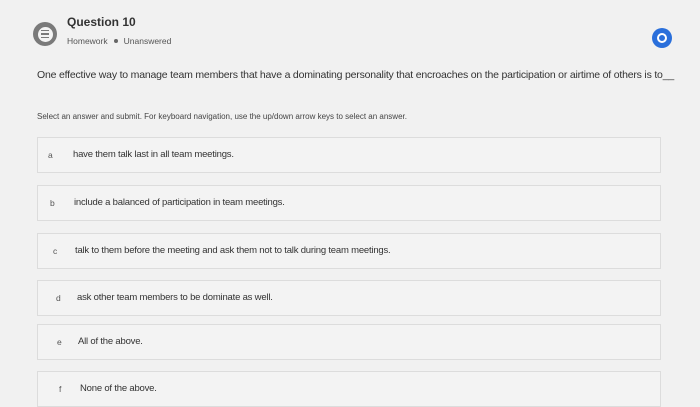 This screenshot has width=700, height=407. Describe the element at coordinates (147, 41) in the screenshot. I see `question-status: Unanswered` at that location.